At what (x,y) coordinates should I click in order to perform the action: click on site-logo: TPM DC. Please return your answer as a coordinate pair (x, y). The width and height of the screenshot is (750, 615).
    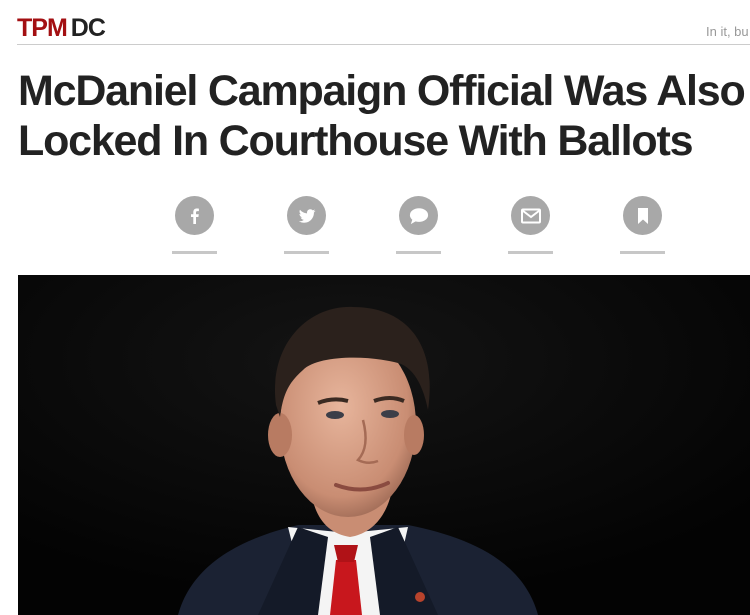
    Looking at the image, I should click on (61, 28).